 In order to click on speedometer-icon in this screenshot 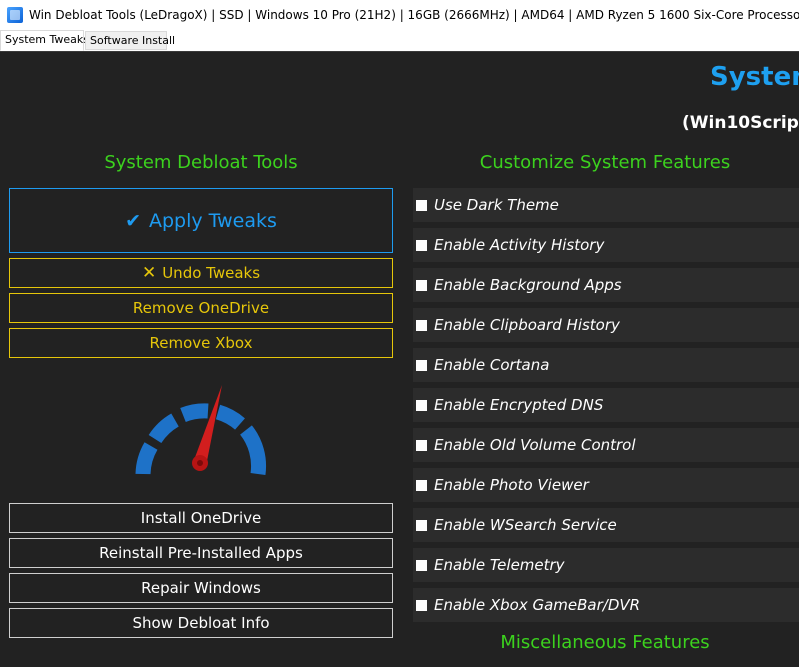, I will do `click(201, 430)`.